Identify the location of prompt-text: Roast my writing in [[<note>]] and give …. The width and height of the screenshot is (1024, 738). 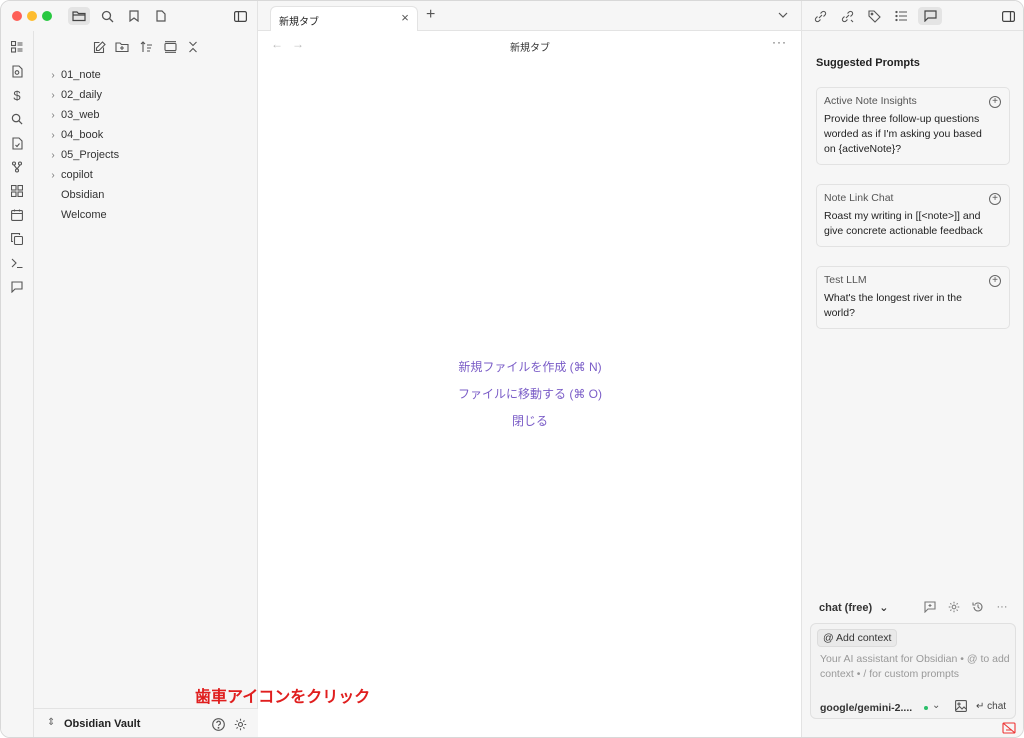
(903, 223).